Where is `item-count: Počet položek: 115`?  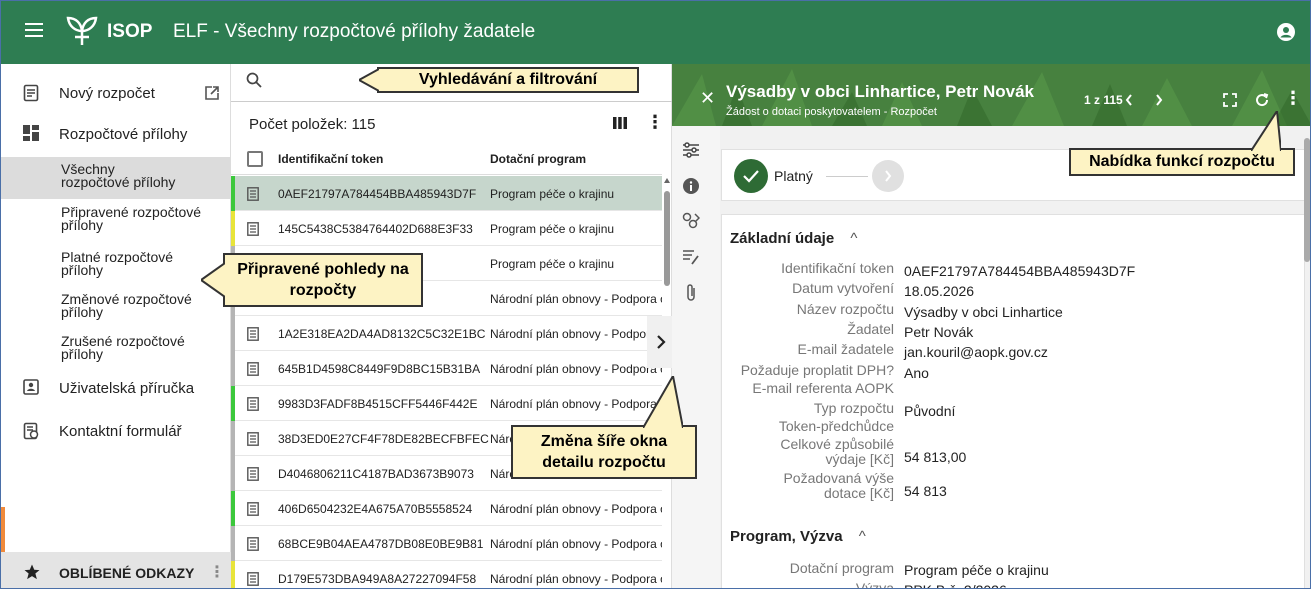
item-count: Počet položek: 115 is located at coordinates (312, 124).